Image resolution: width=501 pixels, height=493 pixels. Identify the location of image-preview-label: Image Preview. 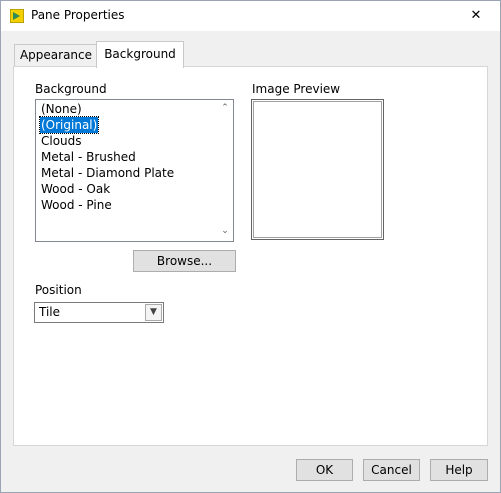
(296, 89).